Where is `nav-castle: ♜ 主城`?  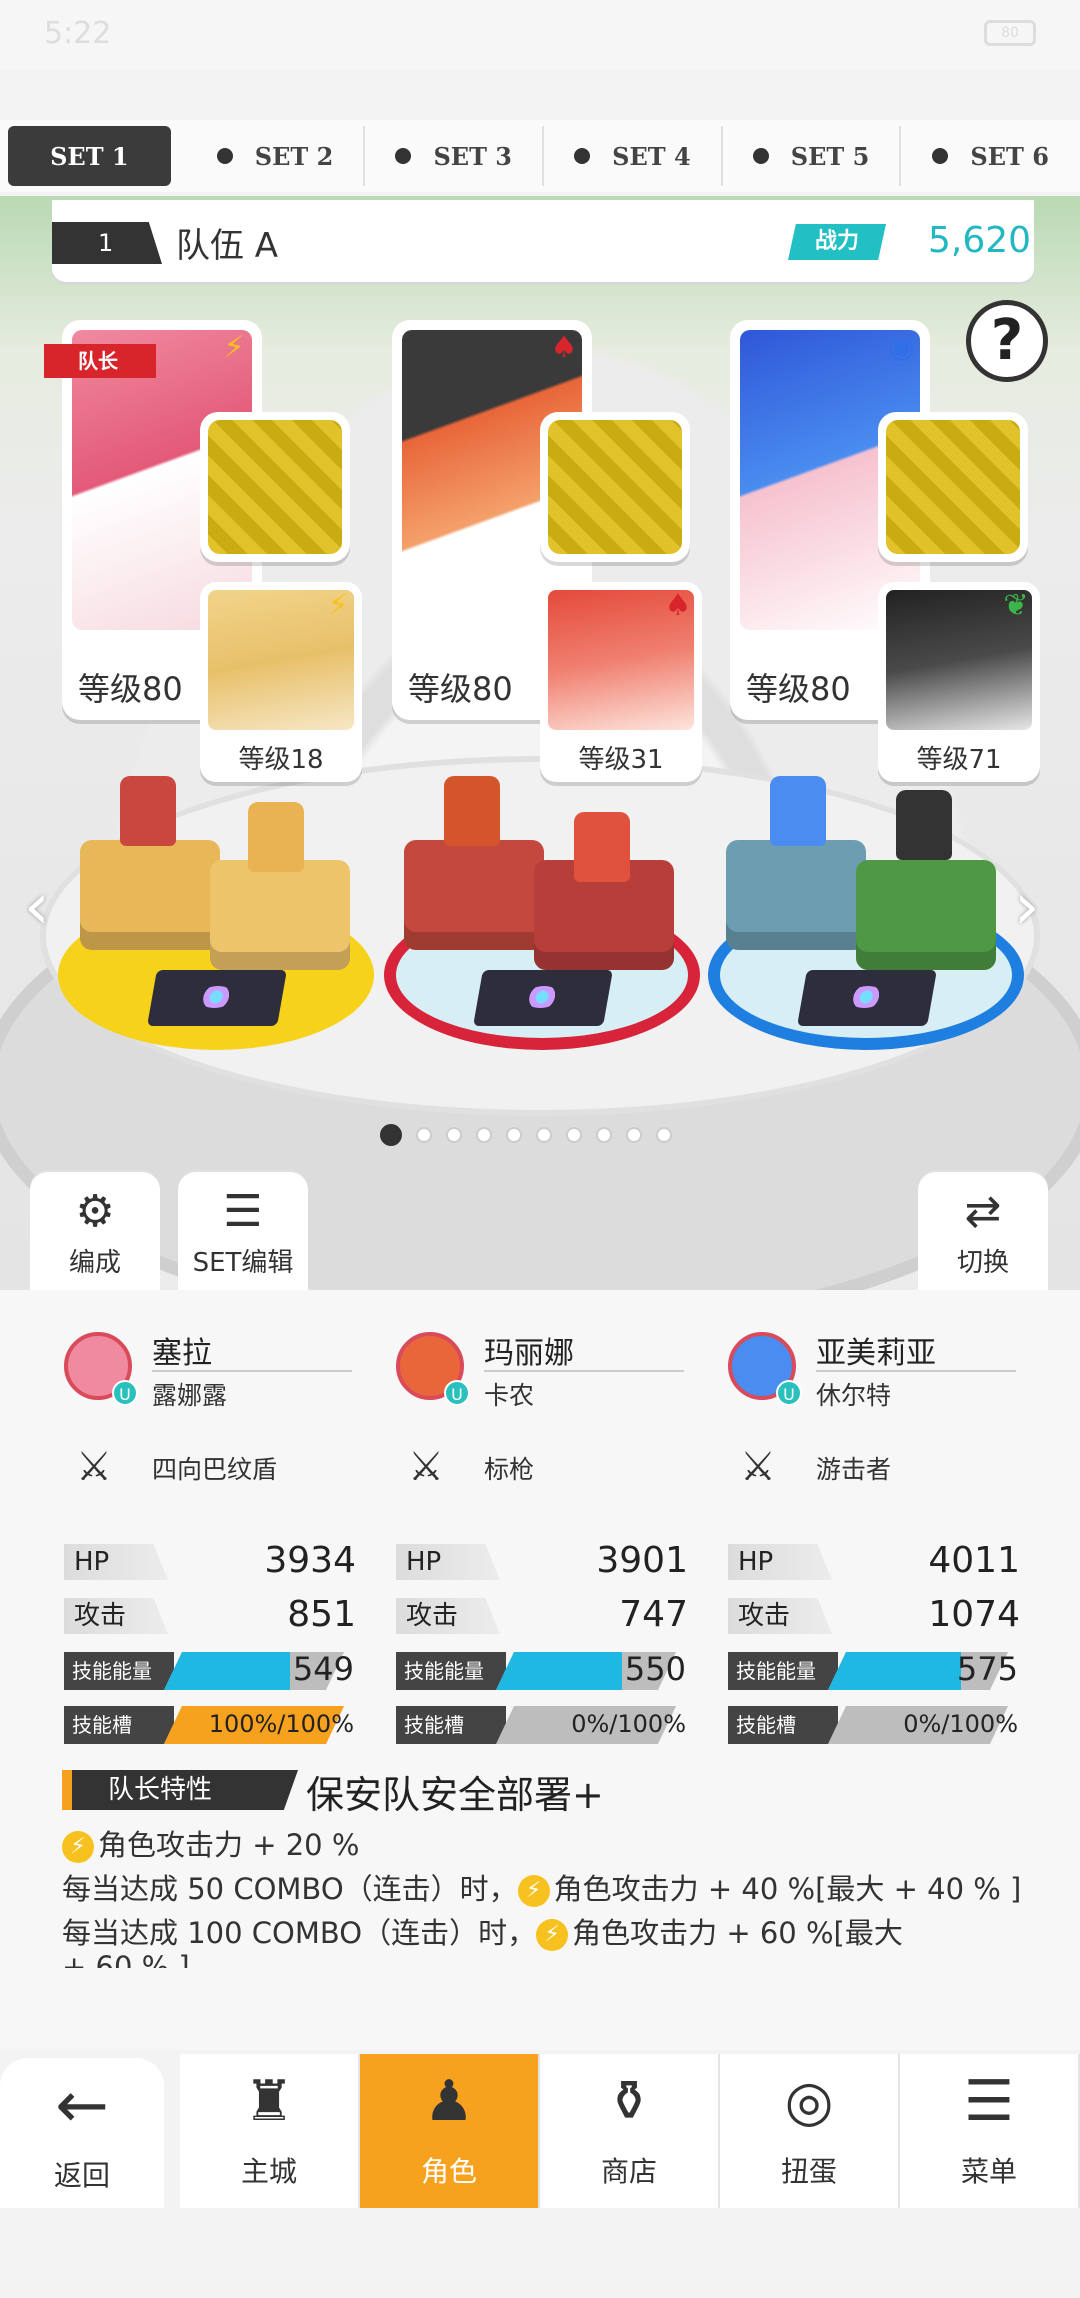 nav-castle: ♜ 主城 is located at coordinates (270, 2131).